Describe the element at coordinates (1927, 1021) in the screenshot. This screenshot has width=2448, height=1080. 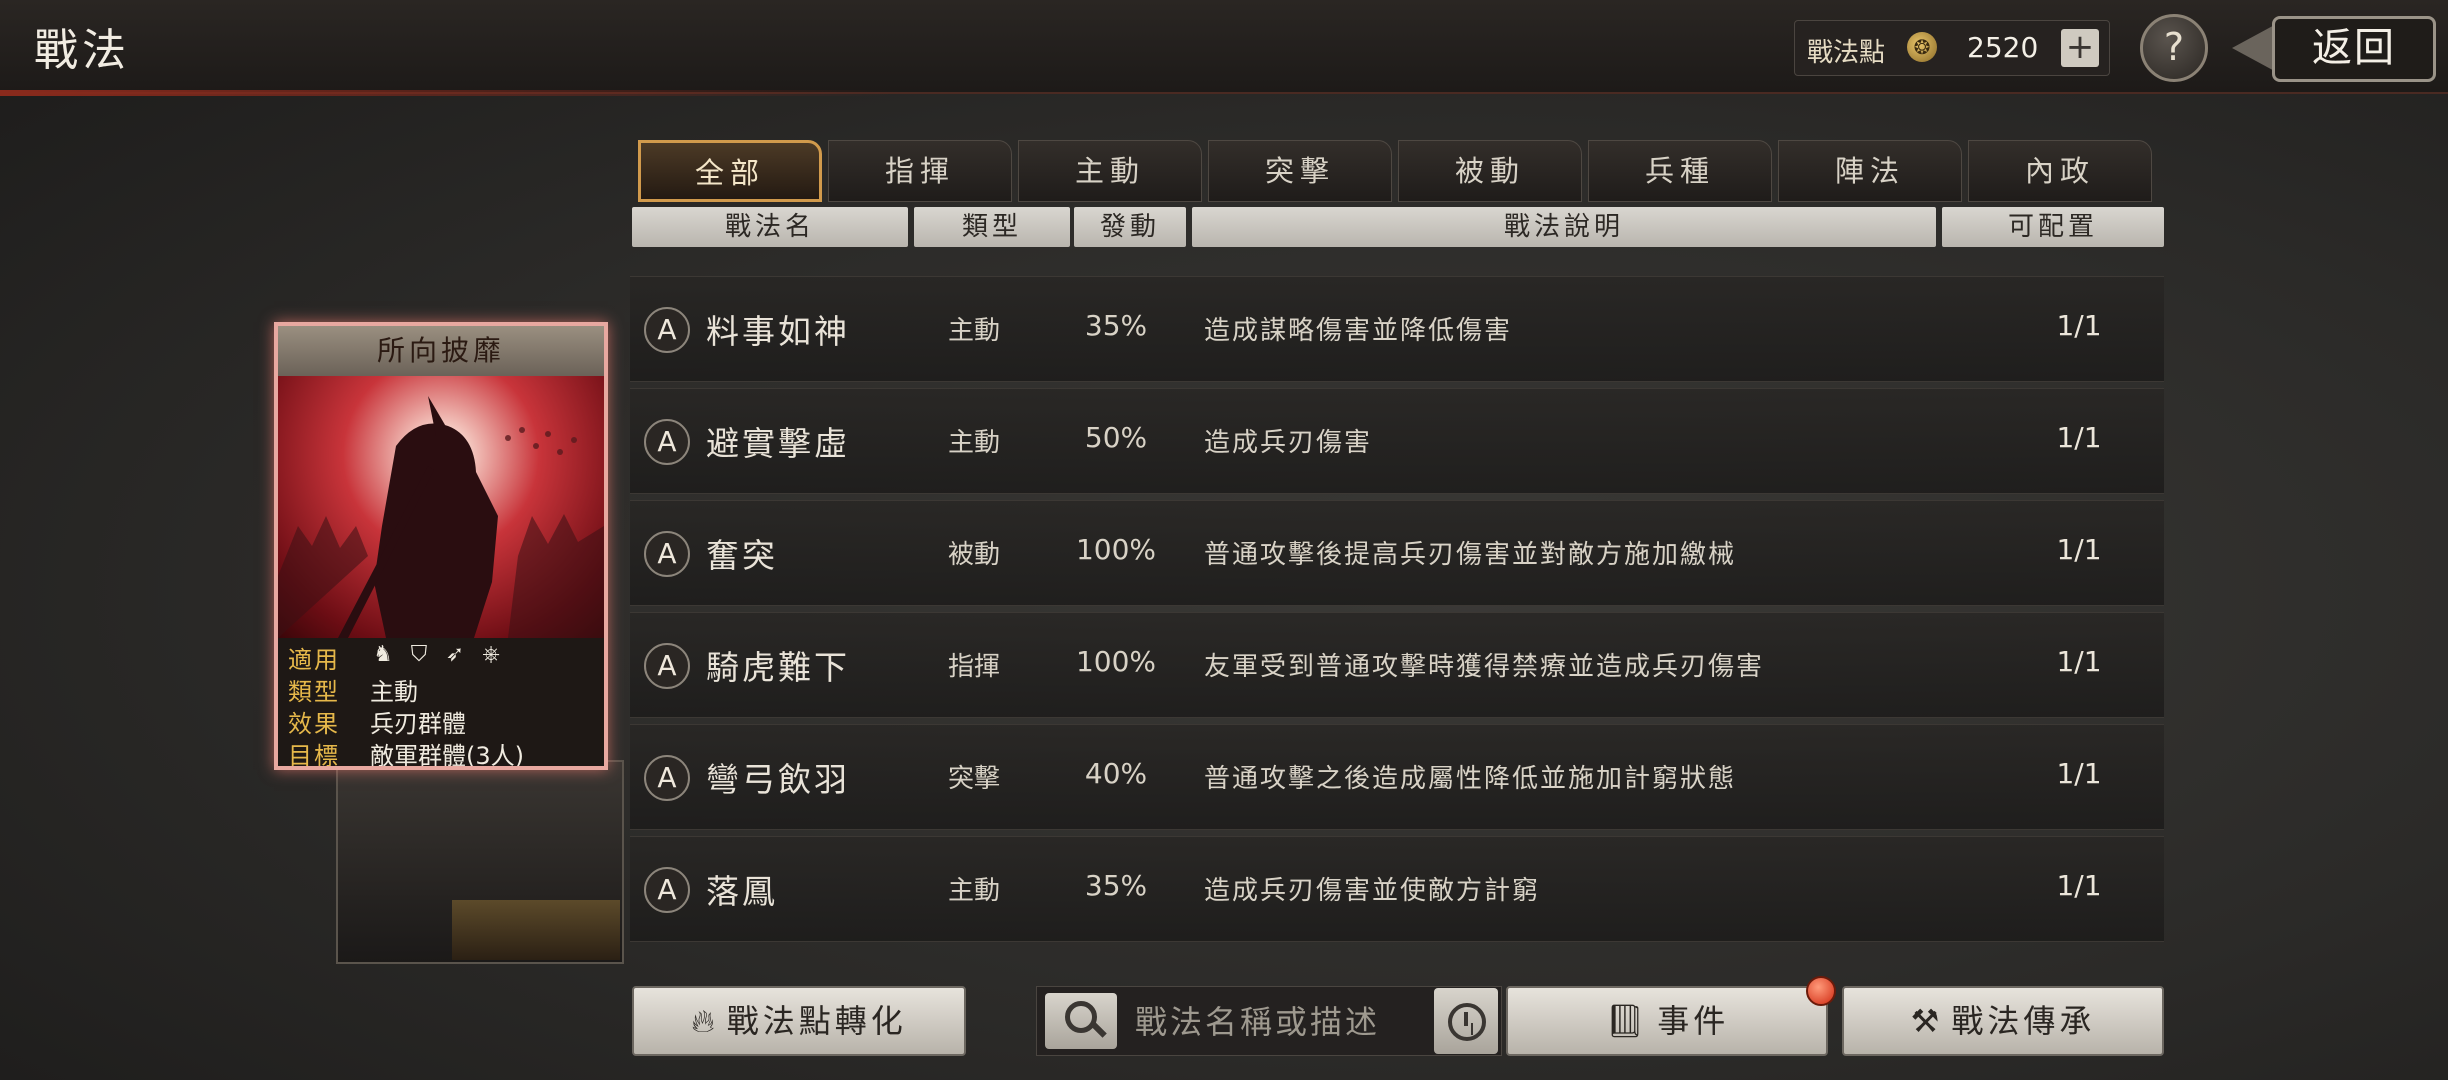
I see `hammer-icon: ⚒` at that location.